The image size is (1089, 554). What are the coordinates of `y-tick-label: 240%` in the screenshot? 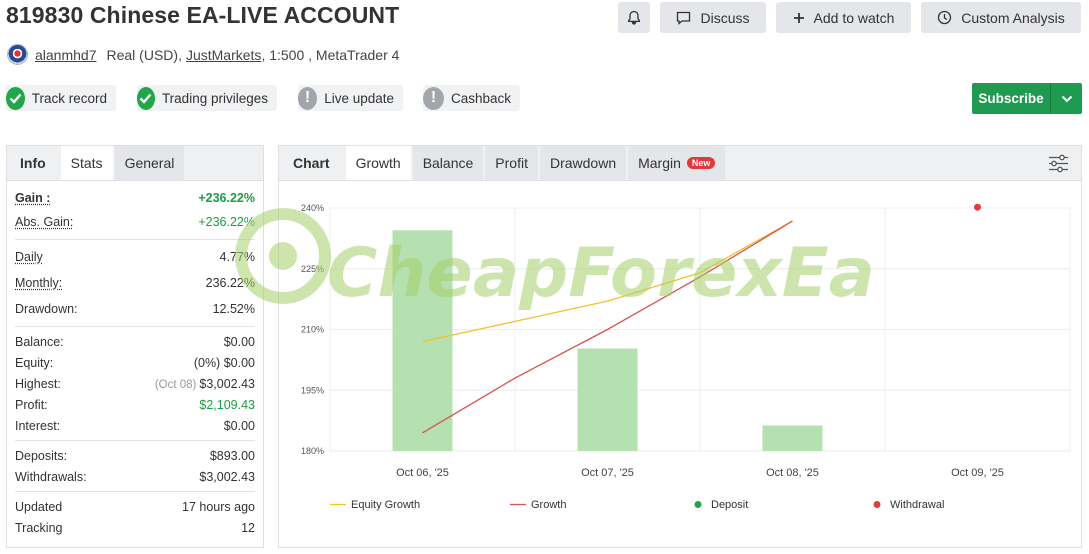 It's located at (312, 208).